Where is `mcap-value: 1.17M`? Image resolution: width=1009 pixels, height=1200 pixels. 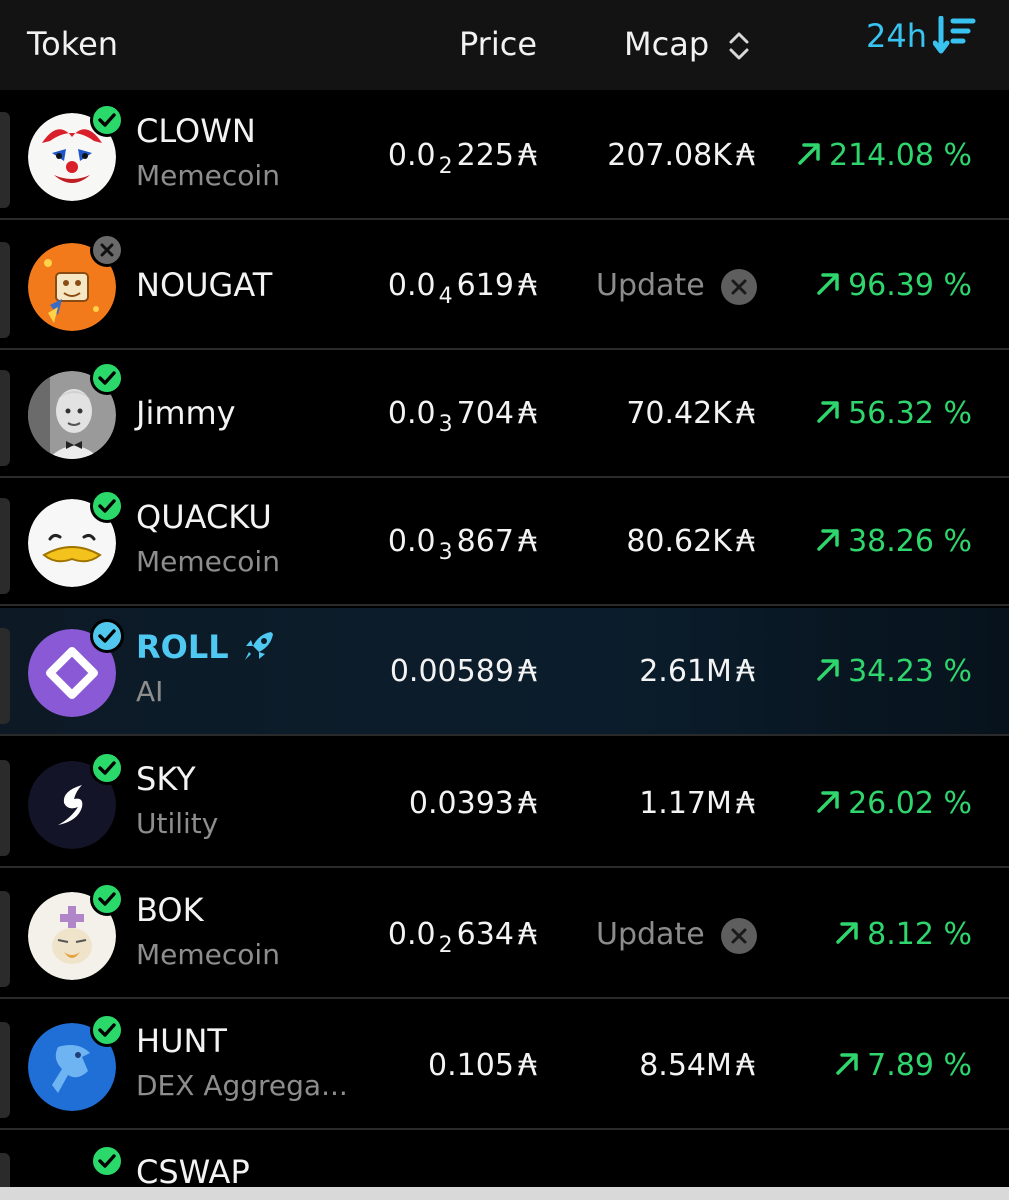 mcap-value: 1.17M is located at coordinates (685, 803).